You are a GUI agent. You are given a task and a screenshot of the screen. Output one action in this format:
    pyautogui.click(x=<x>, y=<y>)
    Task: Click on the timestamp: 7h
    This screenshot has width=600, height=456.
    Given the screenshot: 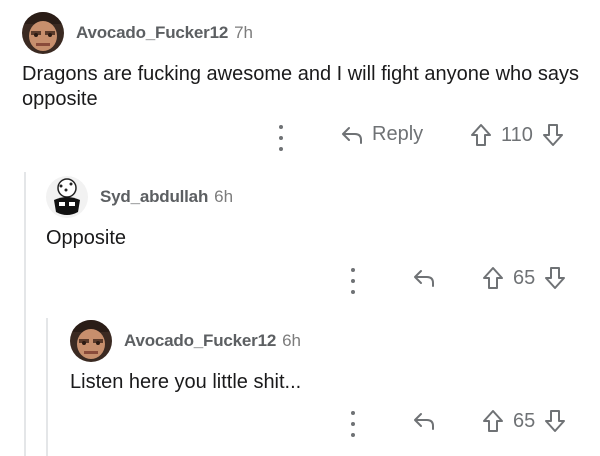 What is the action you would take?
    pyautogui.click(x=243, y=32)
    